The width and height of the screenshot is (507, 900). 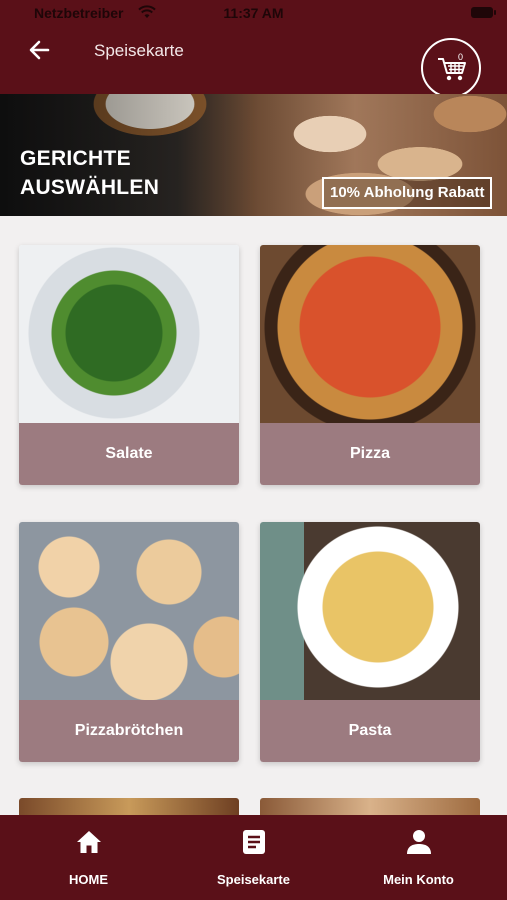 I want to click on nav-label: Speisekarte, so click(x=253, y=879).